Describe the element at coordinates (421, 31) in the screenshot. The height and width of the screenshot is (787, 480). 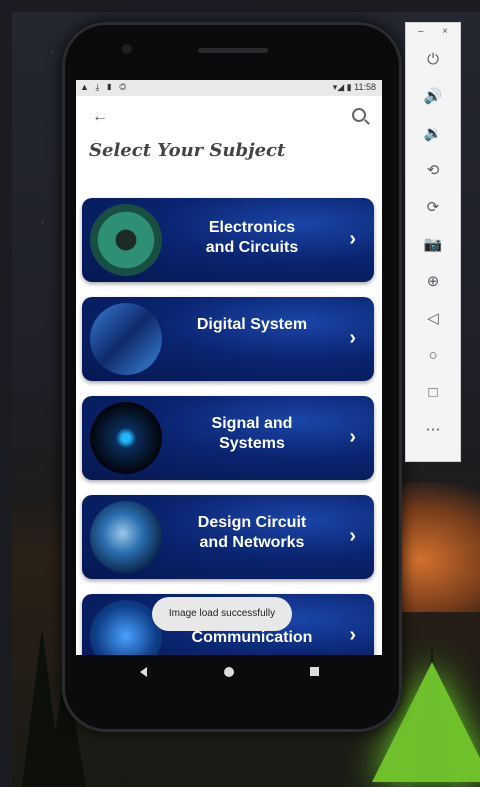
I see `minimize-button: –` at that location.